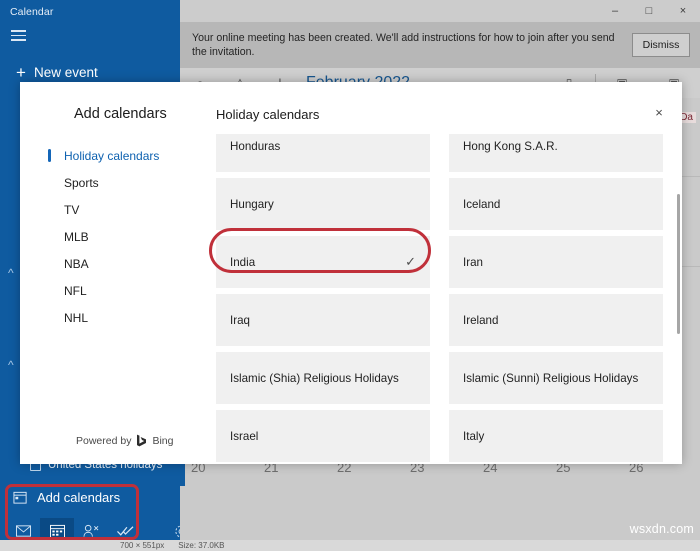  Describe the element at coordinates (556, 262) in the screenshot. I see `calendar-list-item: Iran` at that location.